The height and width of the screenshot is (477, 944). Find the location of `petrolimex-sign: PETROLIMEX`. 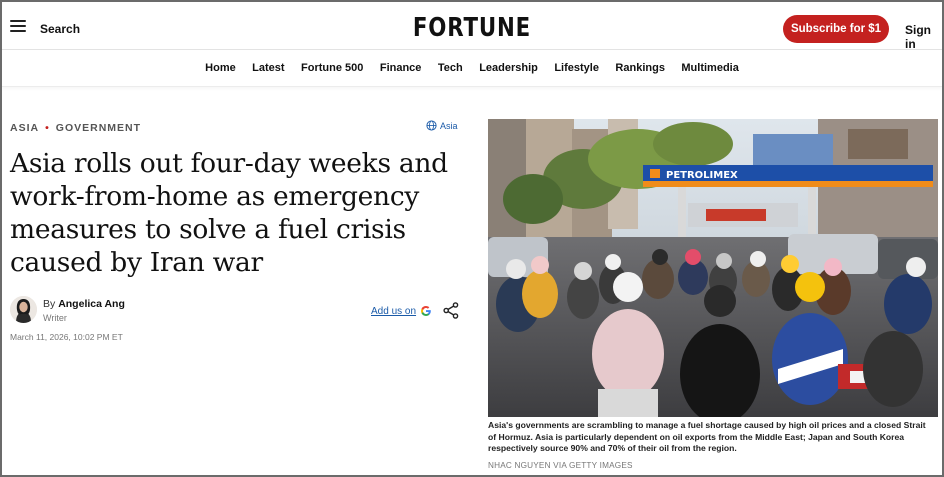

petrolimex-sign: PETROLIMEX is located at coordinates (702, 175).